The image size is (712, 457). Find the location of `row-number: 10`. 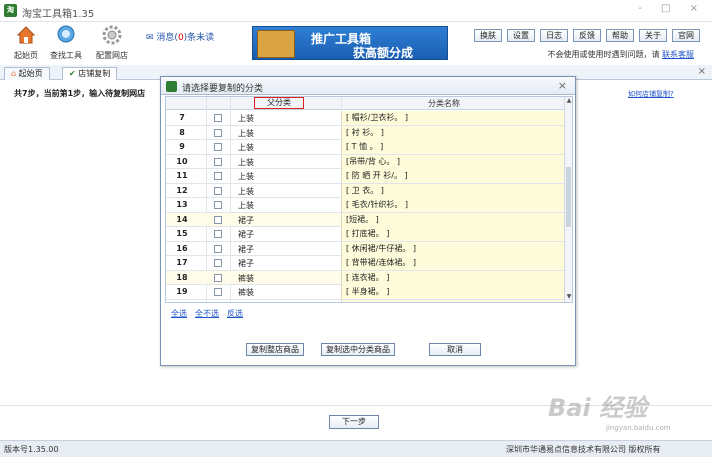

row-number: 10 is located at coordinates (182, 161).